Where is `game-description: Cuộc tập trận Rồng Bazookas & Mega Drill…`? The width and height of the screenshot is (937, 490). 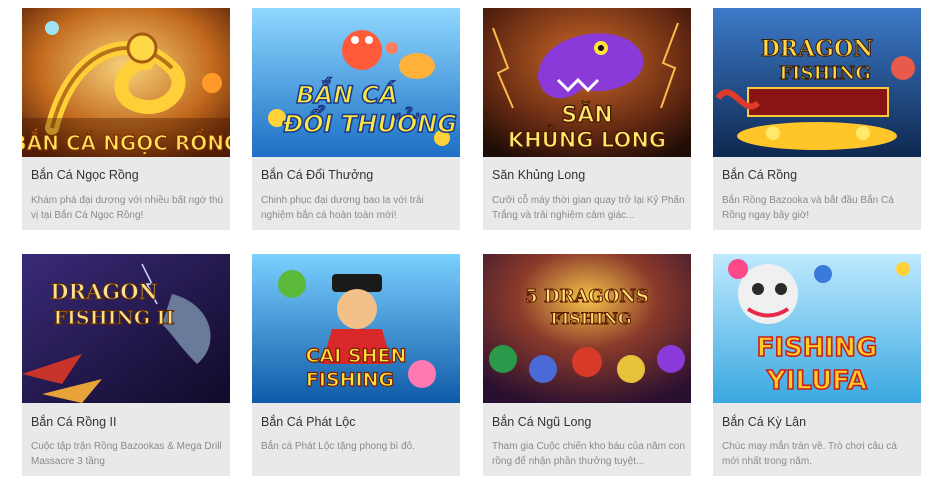
game-description: Cuộc tập trận Rồng Bazookas & Mega Drill… is located at coordinates (126, 454).